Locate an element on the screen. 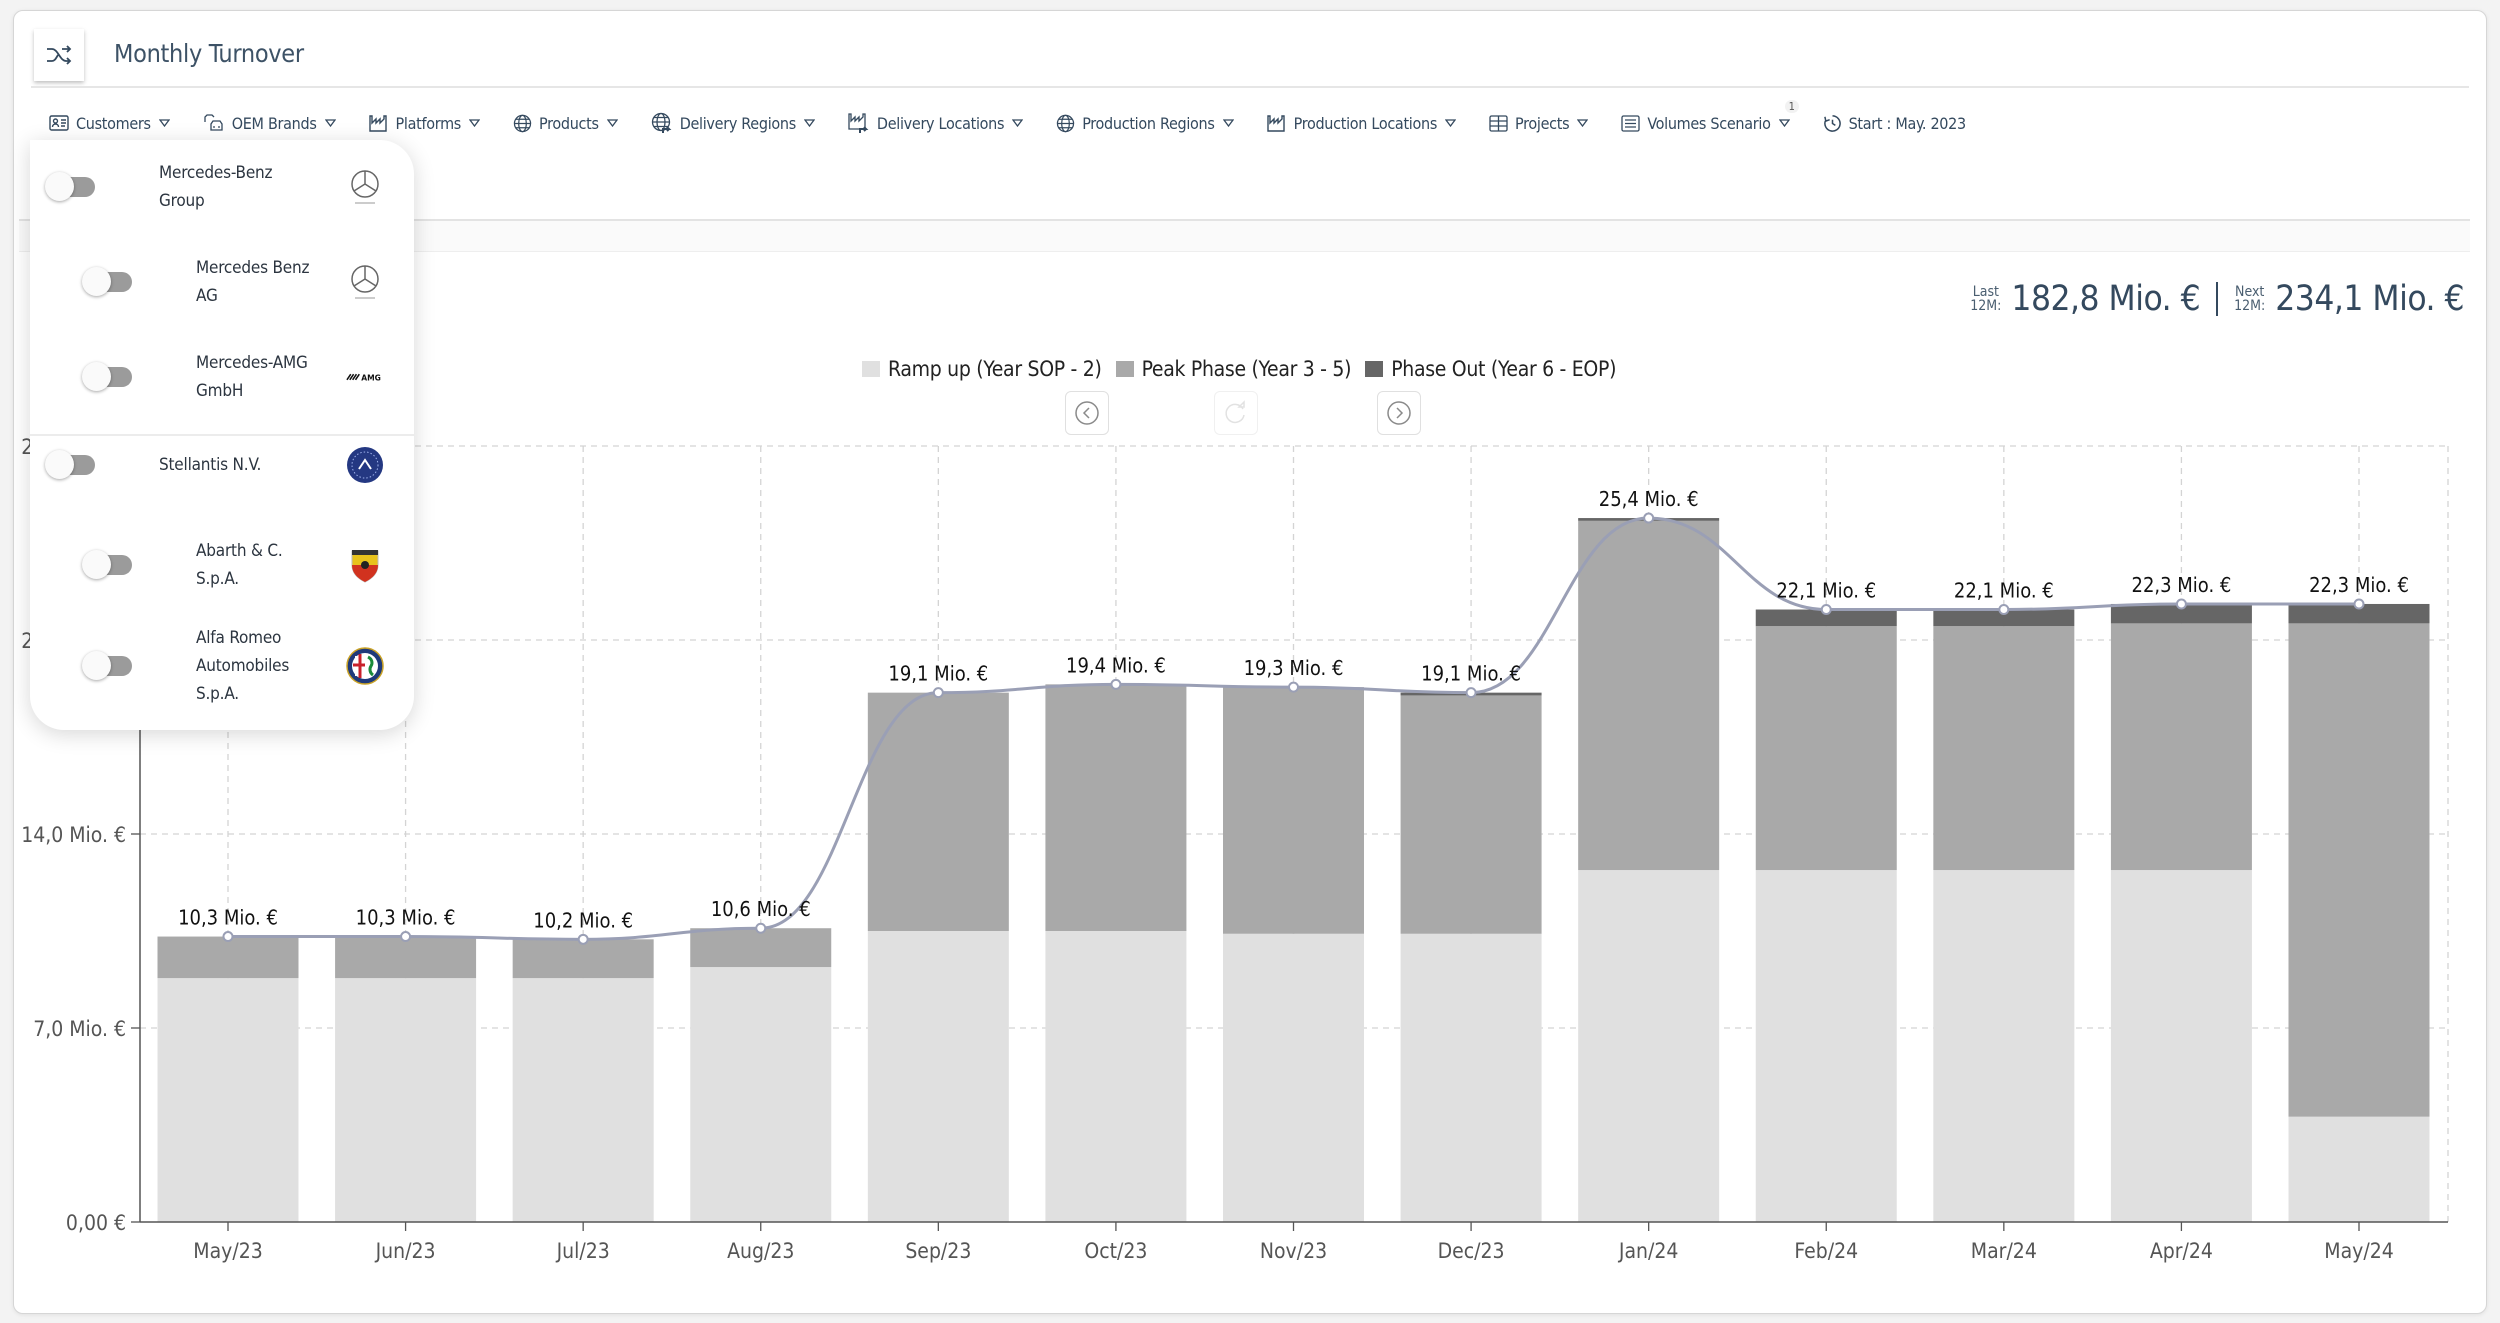 This screenshot has width=2500, height=1323. x-tick-label: May/24 is located at coordinates (2358, 1251).